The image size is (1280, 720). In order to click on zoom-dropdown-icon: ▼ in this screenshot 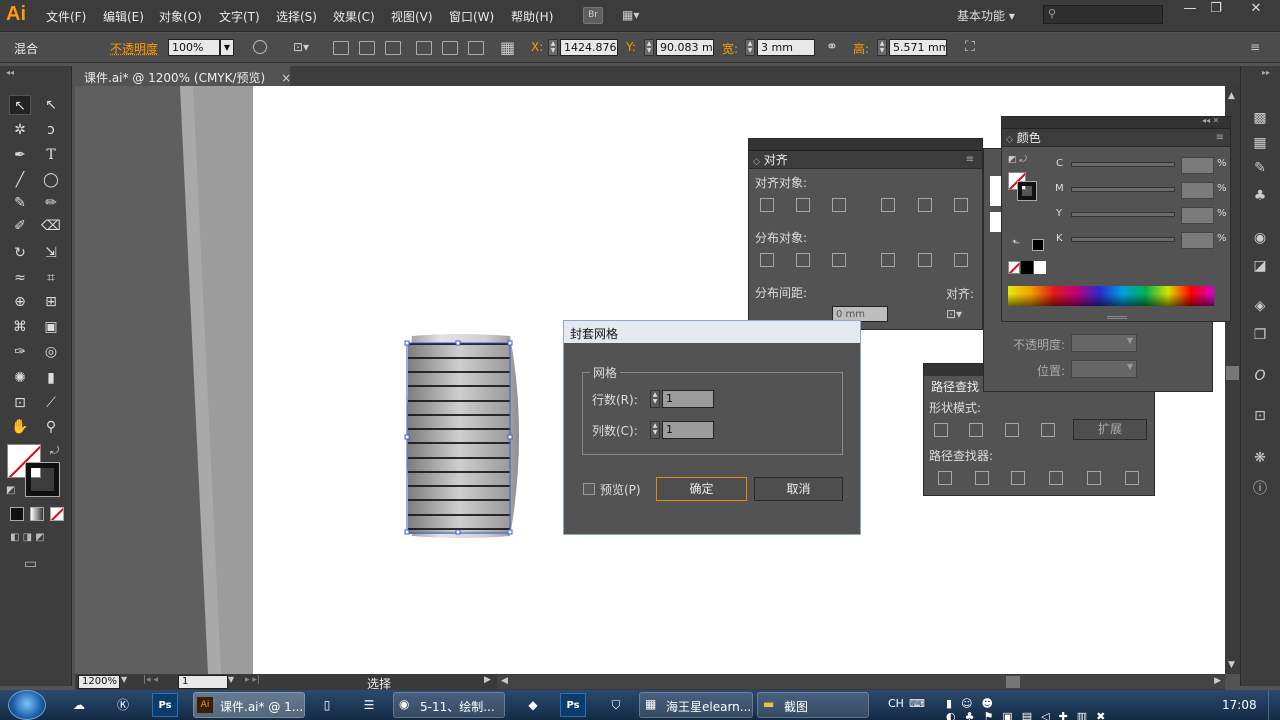, I will do `click(124, 679)`.